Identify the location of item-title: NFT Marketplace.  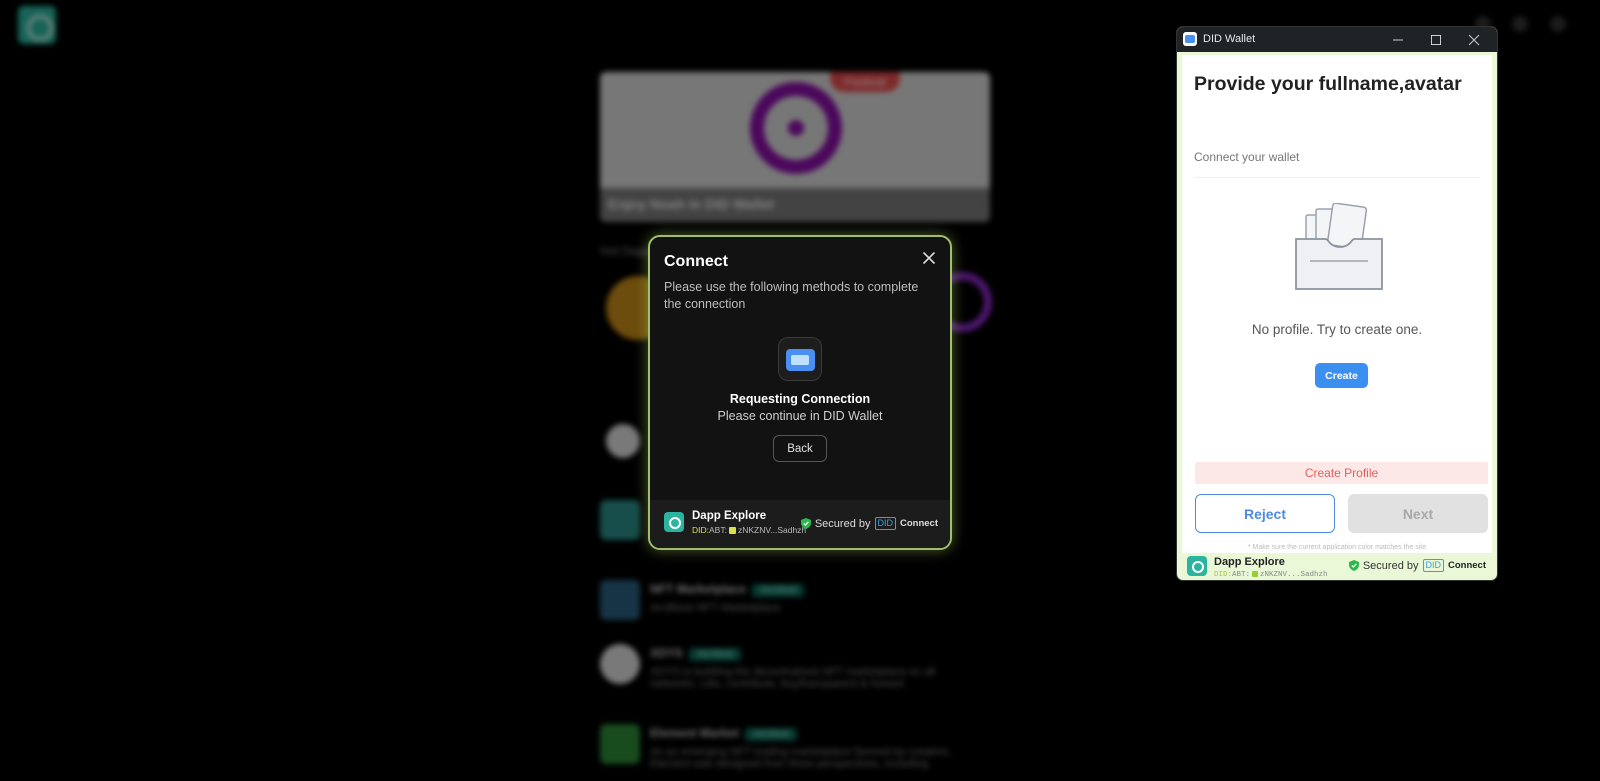
(698, 589).